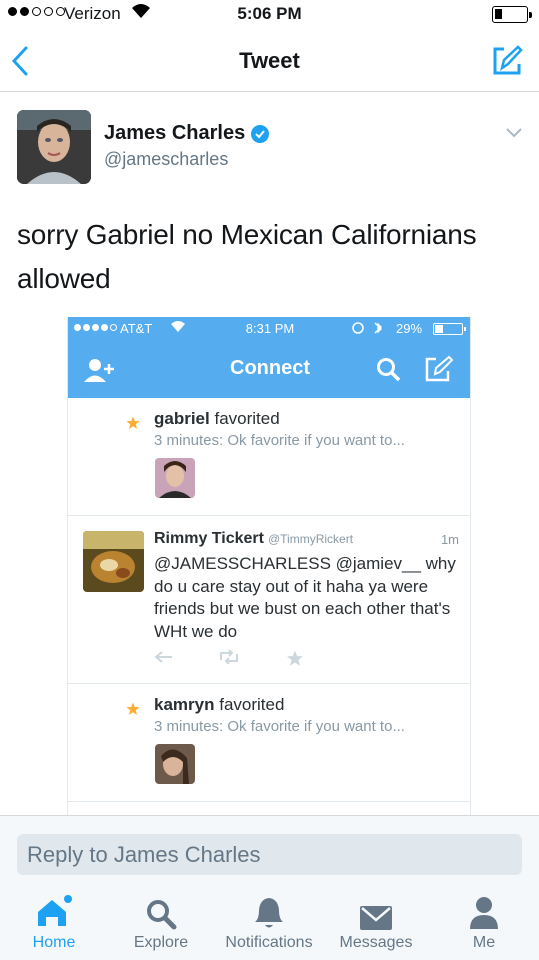  Describe the element at coordinates (376, 942) in the screenshot. I see `tab-label: Messages` at that location.